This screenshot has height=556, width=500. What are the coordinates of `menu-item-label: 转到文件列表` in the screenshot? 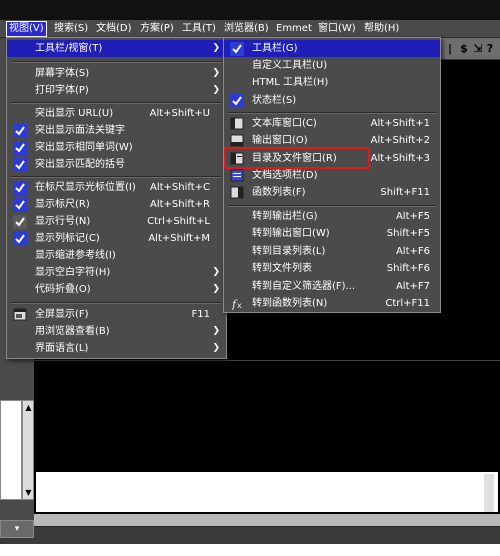 It's located at (282, 268).